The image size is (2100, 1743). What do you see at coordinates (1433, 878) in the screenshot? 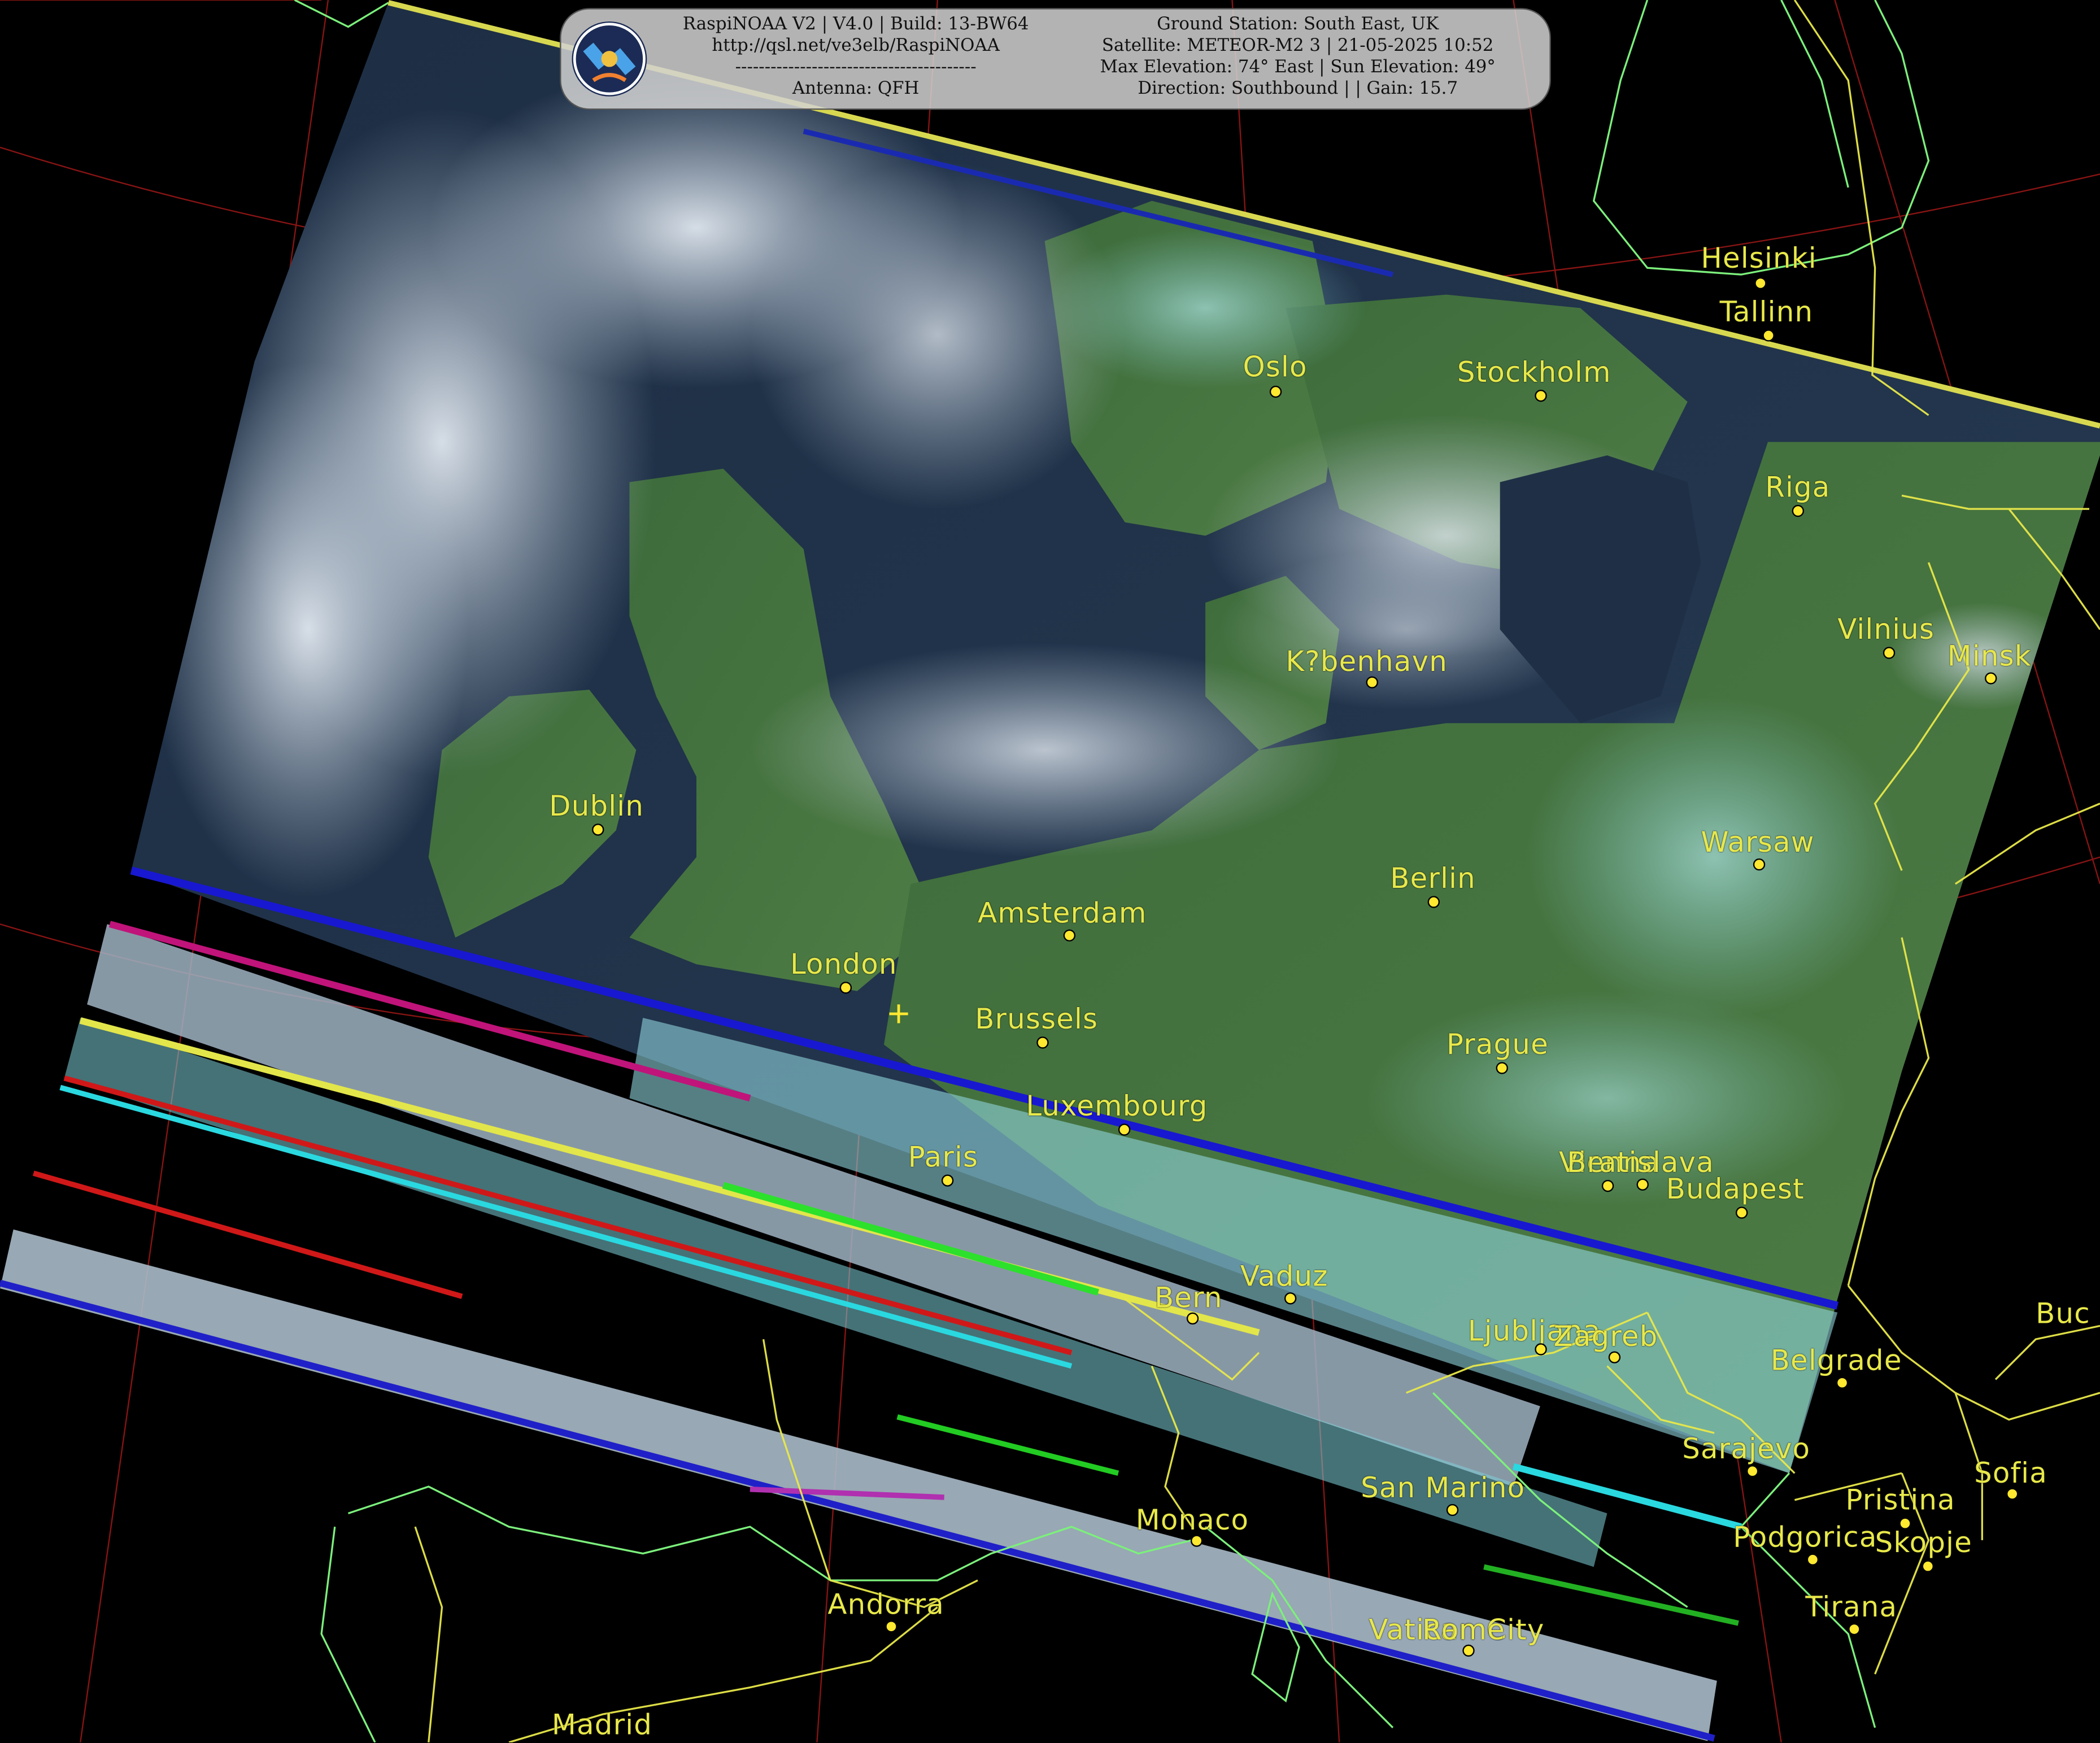
I see `city-label-berlin: Berlin` at bounding box center [1433, 878].